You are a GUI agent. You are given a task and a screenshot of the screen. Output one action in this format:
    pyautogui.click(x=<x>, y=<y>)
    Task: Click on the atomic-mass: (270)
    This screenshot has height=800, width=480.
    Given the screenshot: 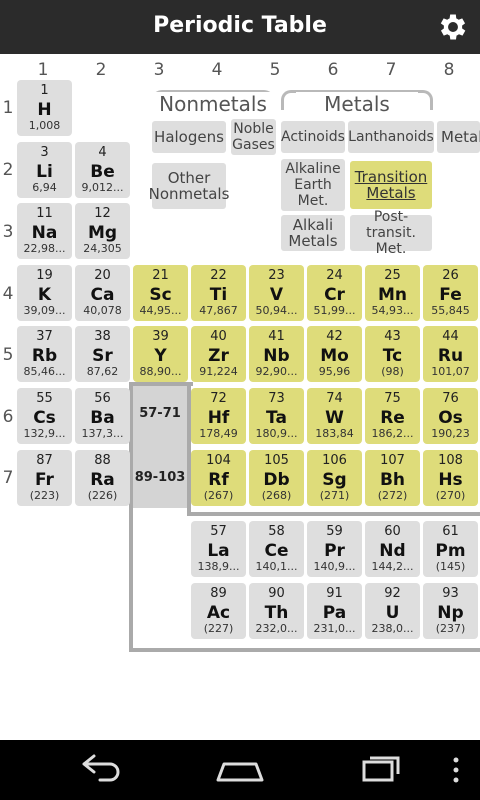 What is the action you would take?
    pyautogui.click(x=450, y=495)
    